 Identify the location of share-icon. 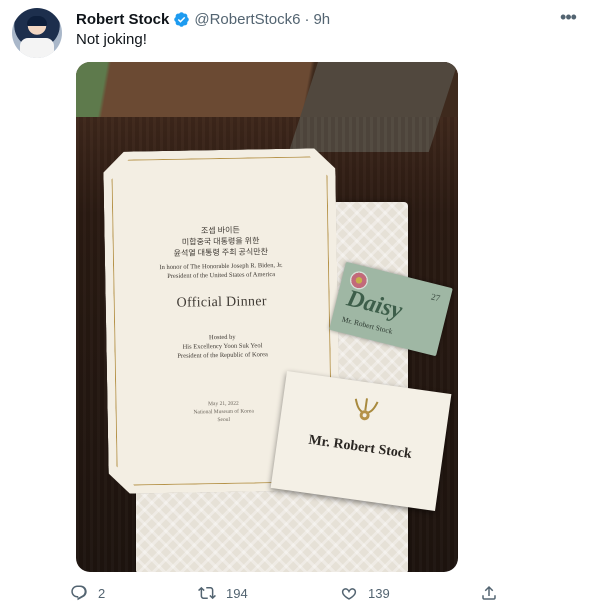
(489, 592).